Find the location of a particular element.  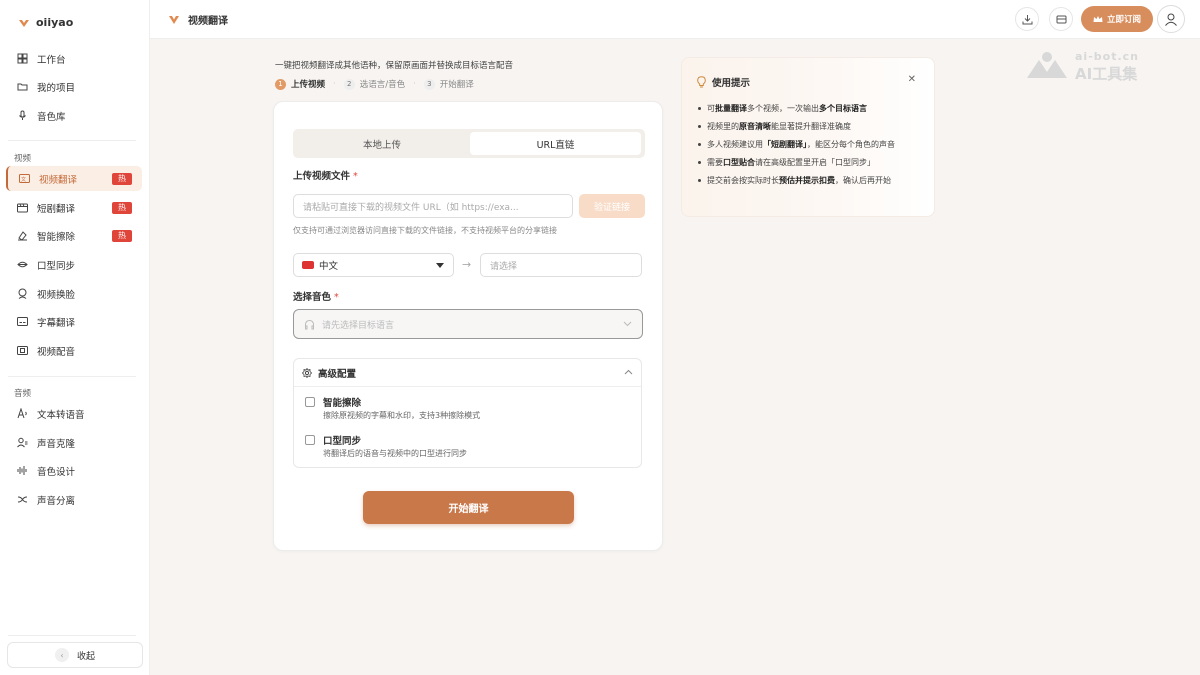

user-voice-icon is located at coordinates (22, 442).